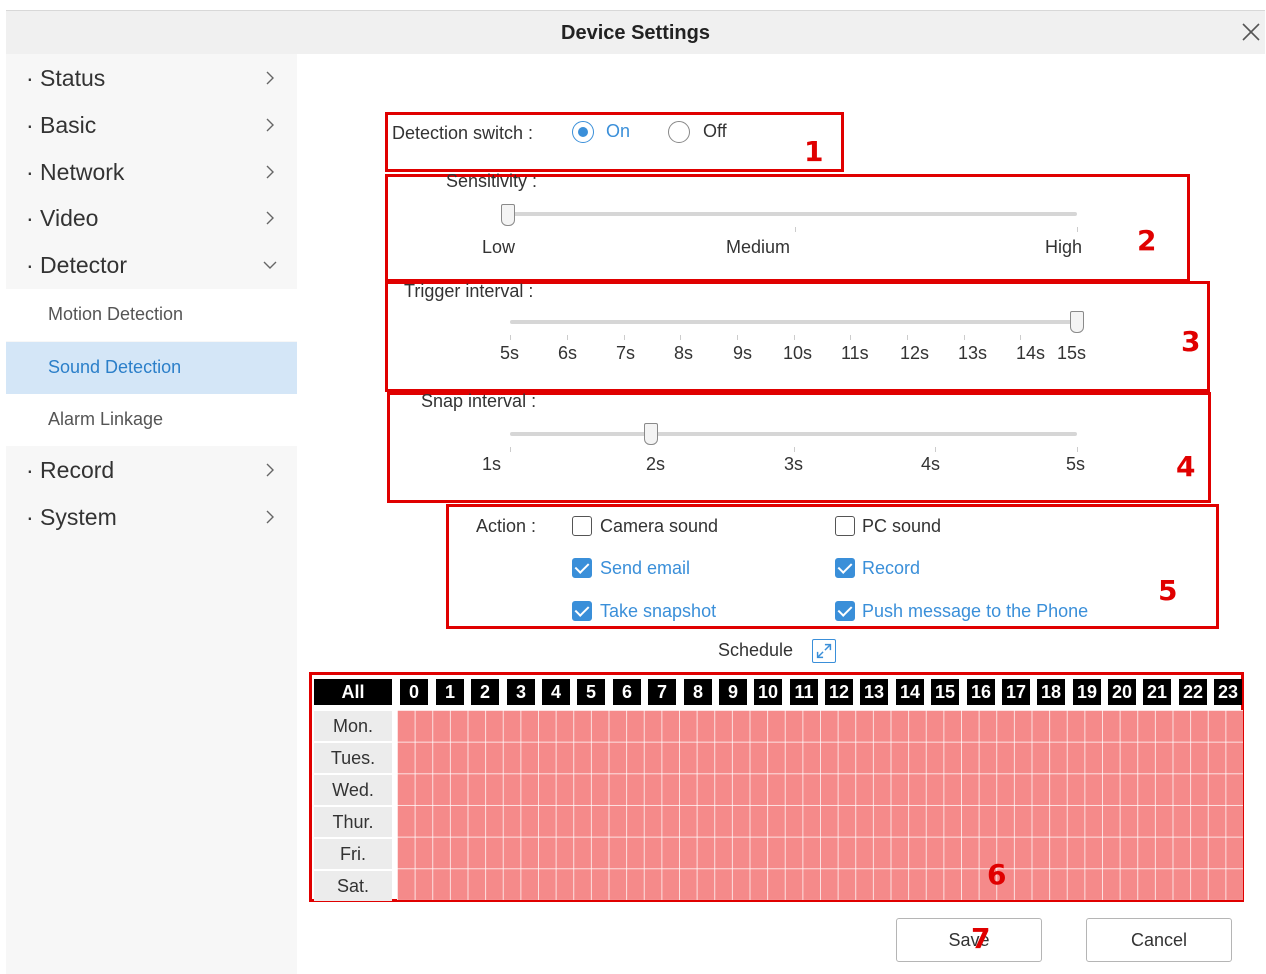  What do you see at coordinates (353, 692) in the screenshot?
I see `schedule-all-button: All` at bounding box center [353, 692].